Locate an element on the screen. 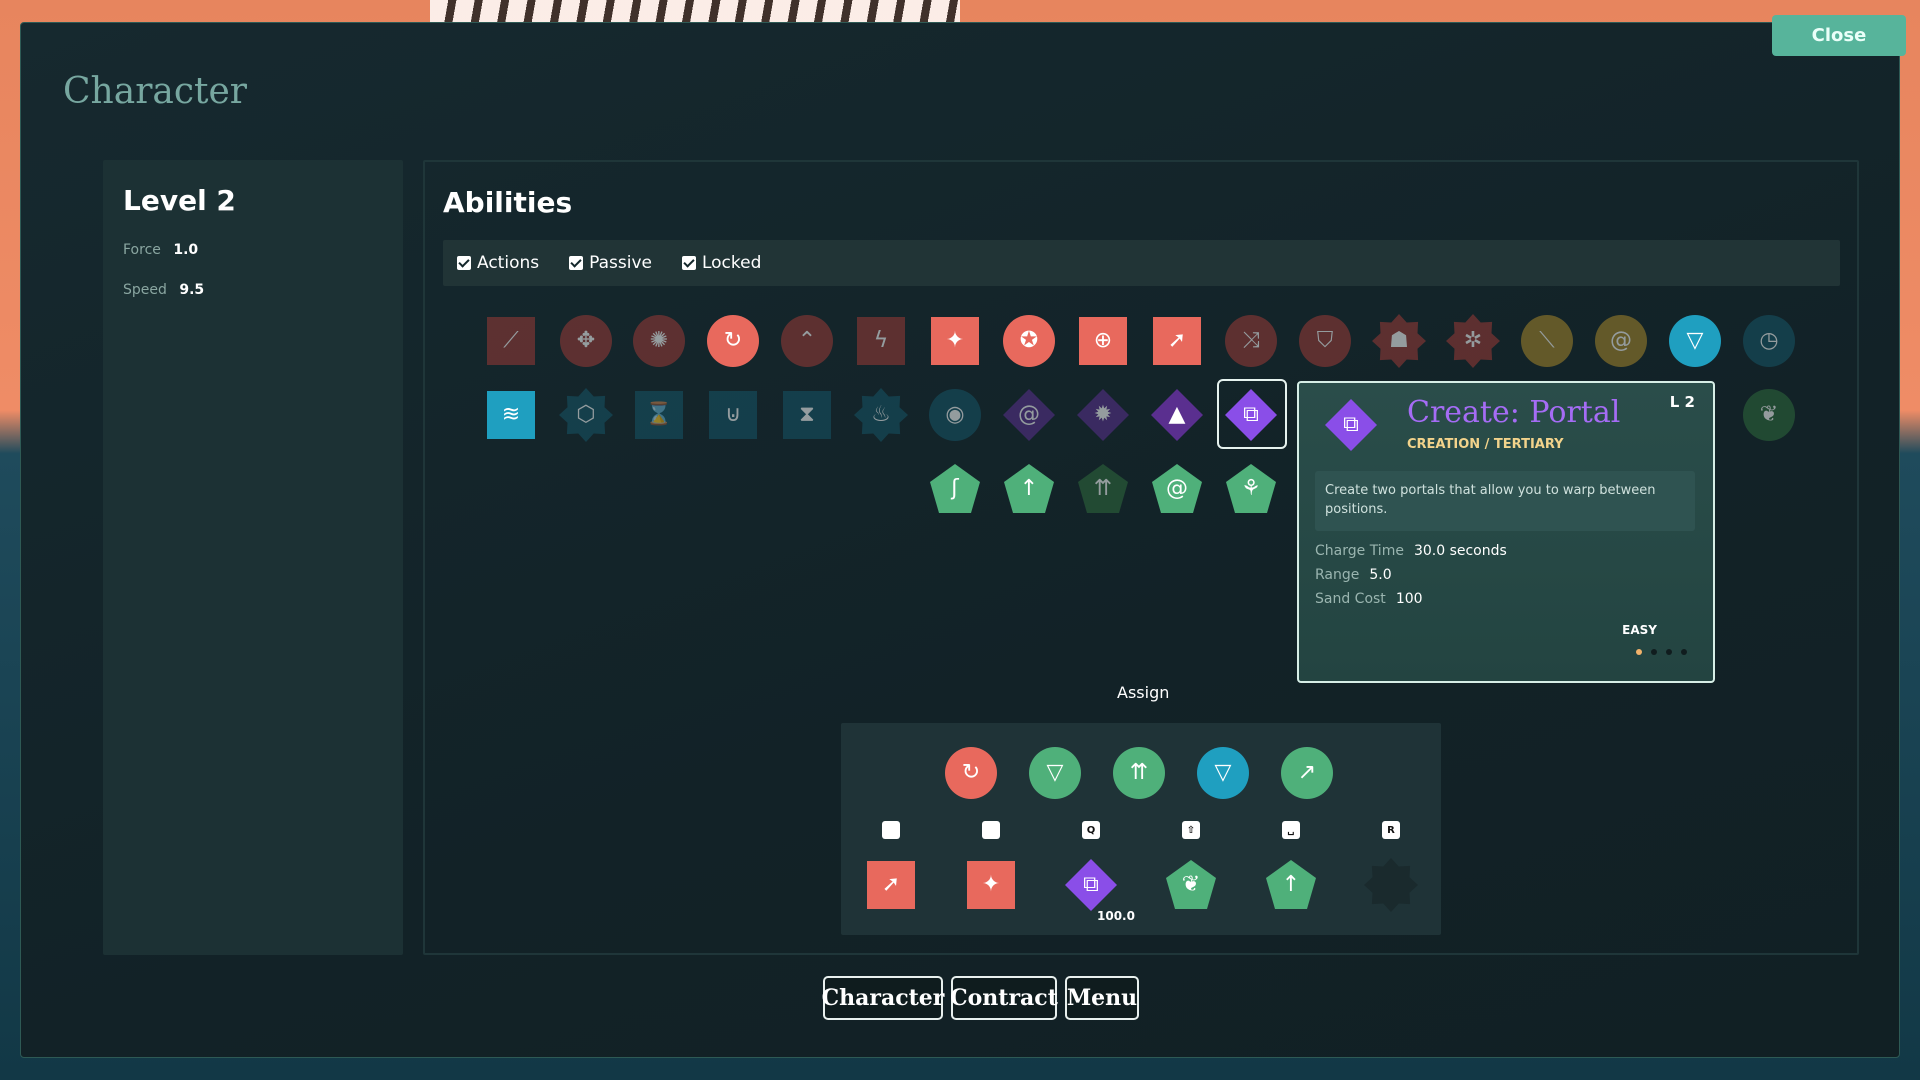  hourglass-lock-icon: ⌛ is located at coordinates (659, 415).